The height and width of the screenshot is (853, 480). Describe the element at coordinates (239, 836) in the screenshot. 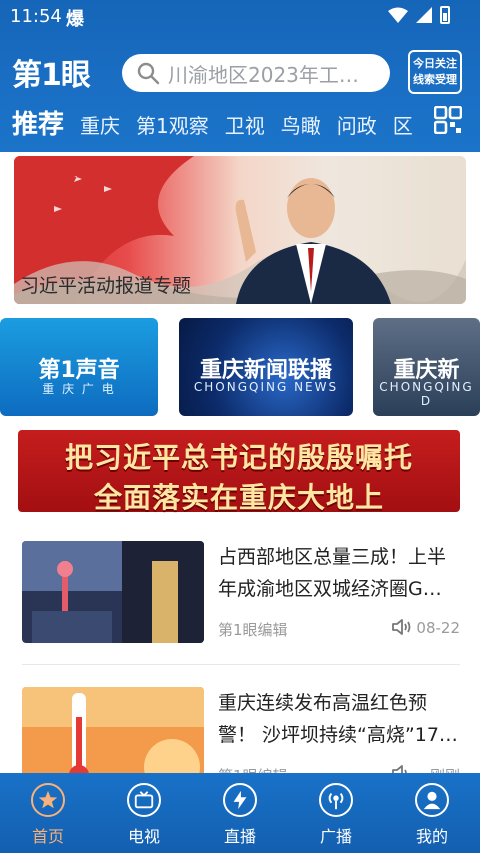

I see `nav-label: 直播` at that location.